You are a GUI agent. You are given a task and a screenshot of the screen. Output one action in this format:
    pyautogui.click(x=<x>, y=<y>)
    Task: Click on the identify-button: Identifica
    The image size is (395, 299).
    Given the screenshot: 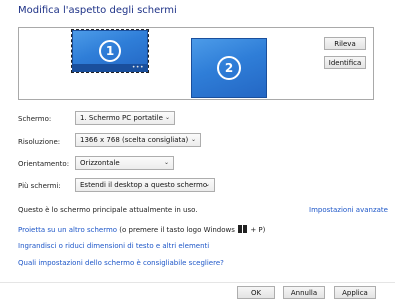 What is the action you would take?
    pyautogui.click(x=345, y=62)
    